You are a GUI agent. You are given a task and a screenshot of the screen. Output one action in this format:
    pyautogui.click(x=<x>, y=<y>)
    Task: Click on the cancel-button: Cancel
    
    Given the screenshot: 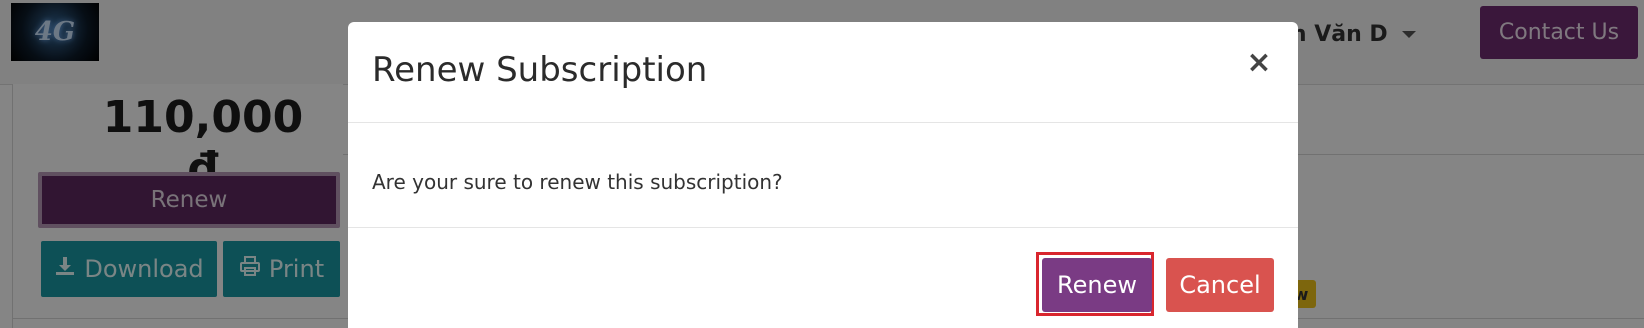 What is the action you would take?
    pyautogui.click(x=1220, y=285)
    